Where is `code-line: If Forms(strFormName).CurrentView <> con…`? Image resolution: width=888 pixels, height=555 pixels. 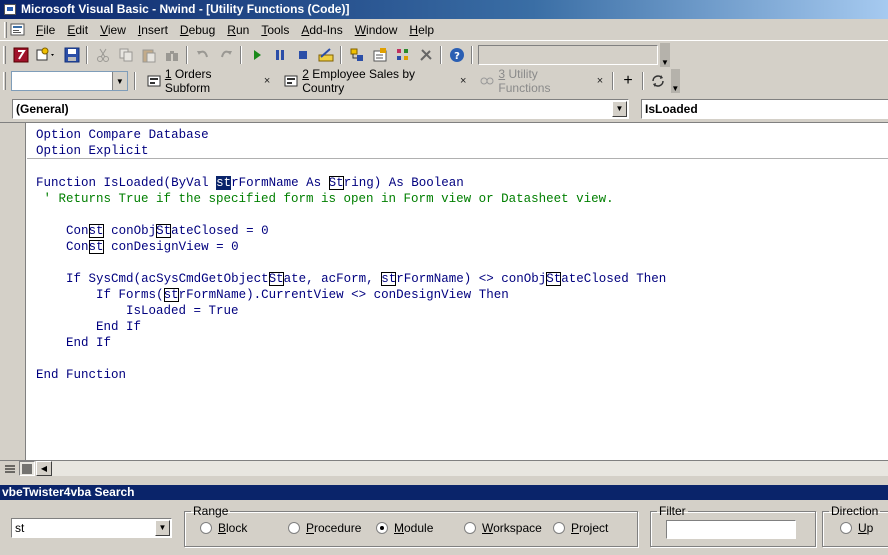
code-line: If Forms(strFormName).CurrentView <> con… is located at coordinates (351, 295).